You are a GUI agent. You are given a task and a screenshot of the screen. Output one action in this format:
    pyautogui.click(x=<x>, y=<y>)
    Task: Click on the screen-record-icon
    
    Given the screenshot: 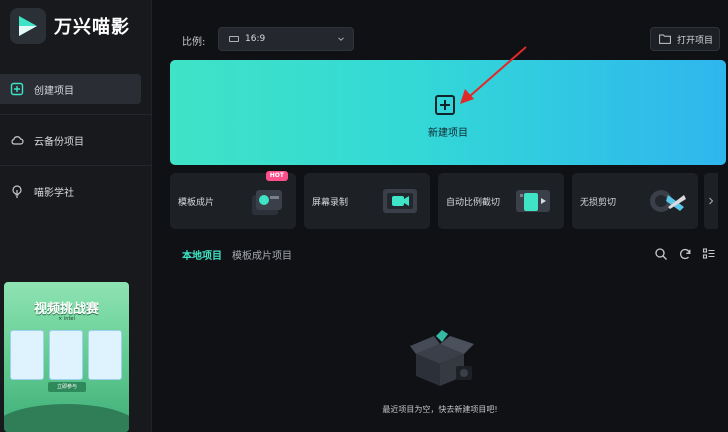 What is the action you would take?
    pyautogui.click(x=400, y=201)
    